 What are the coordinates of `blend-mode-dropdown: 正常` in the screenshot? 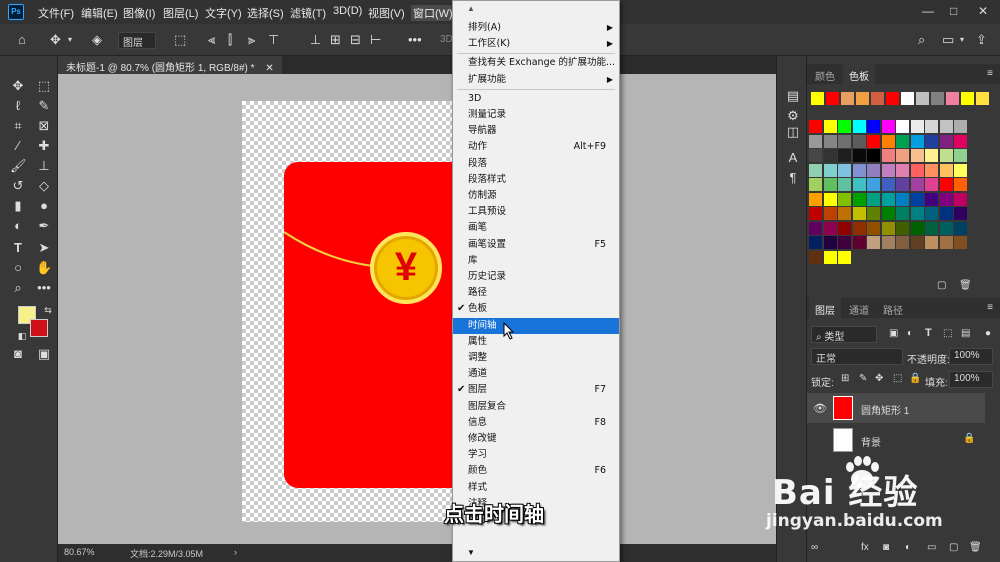 It's located at (857, 356).